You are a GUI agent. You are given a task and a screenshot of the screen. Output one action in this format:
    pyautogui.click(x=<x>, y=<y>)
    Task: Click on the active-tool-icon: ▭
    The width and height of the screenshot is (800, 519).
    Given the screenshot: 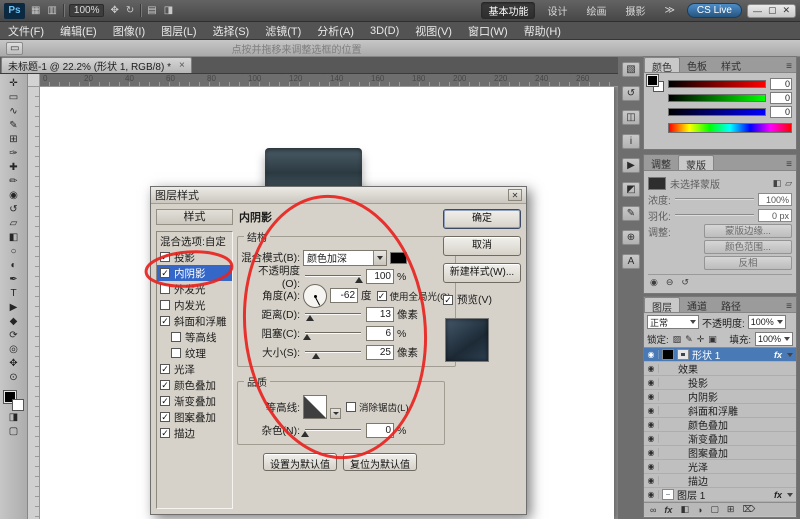 What is the action you would take?
    pyautogui.click(x=15, y=48)
    